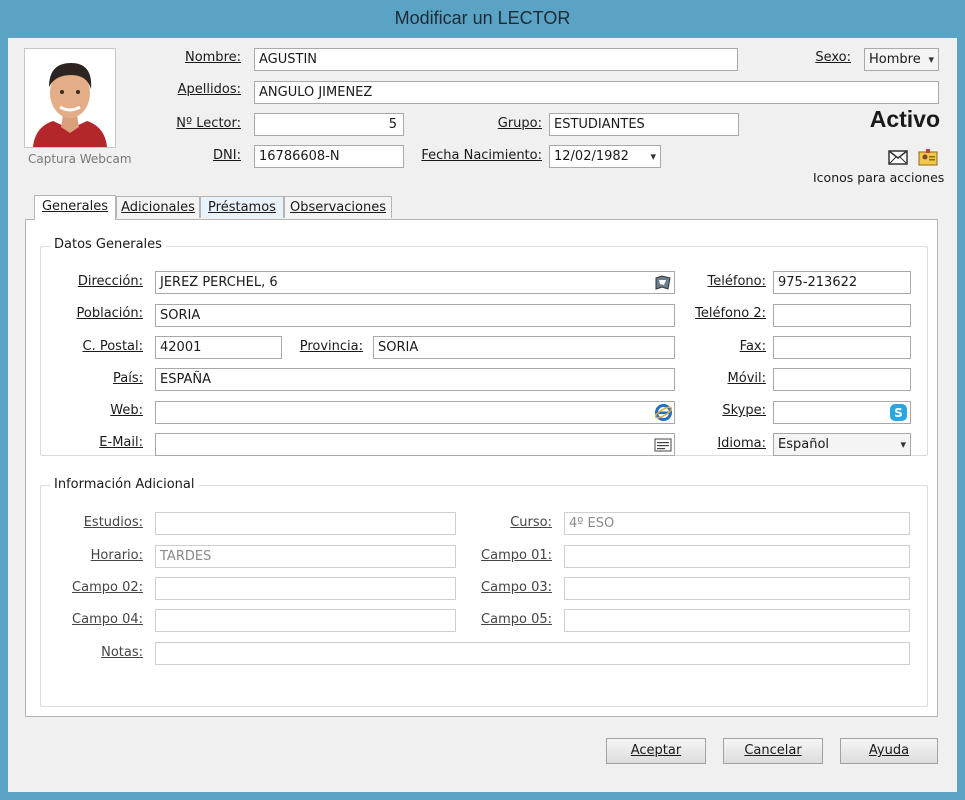  I want to click on person-photo-icon, so click(70, 98).